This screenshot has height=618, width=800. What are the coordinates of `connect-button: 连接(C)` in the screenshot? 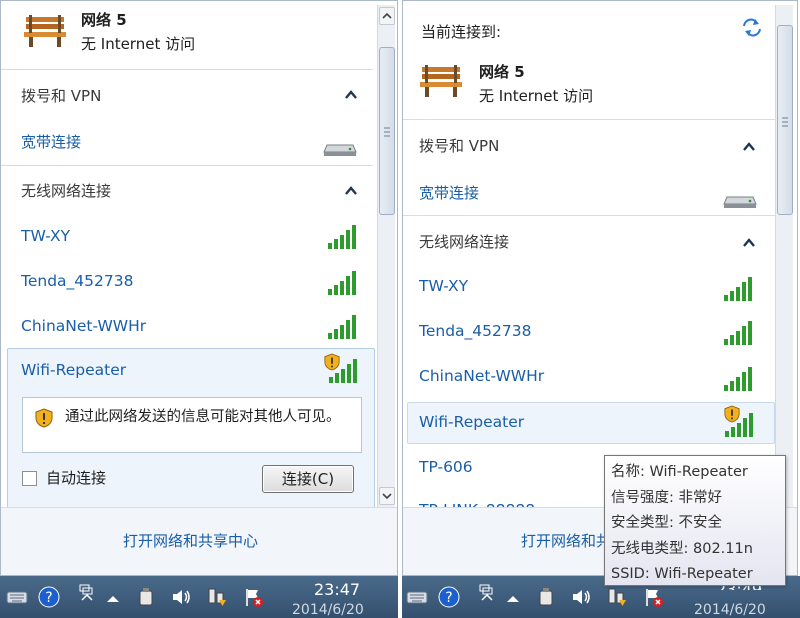 It's located at (308, 479).